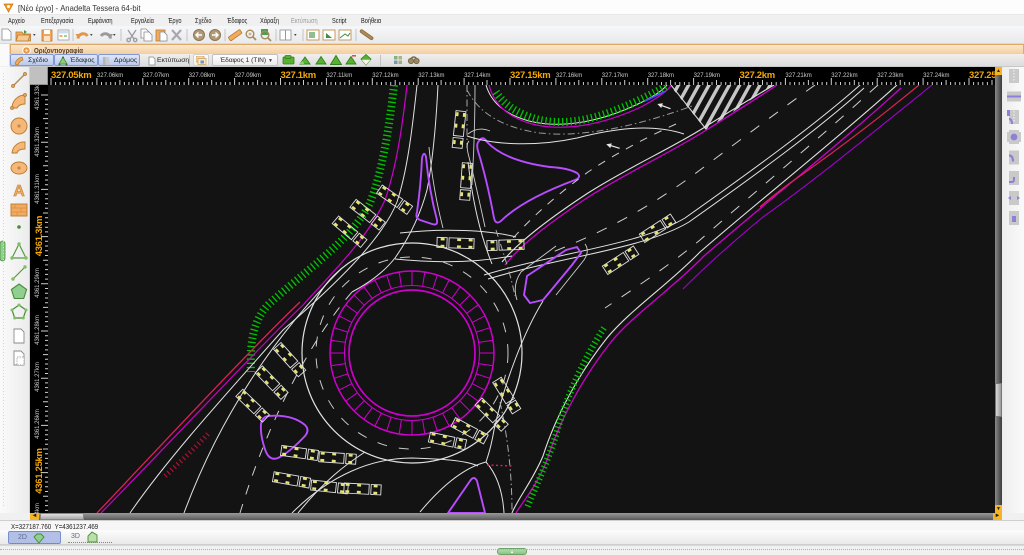  I want to click on svg-text: 4361.24km, so click(38, 508).